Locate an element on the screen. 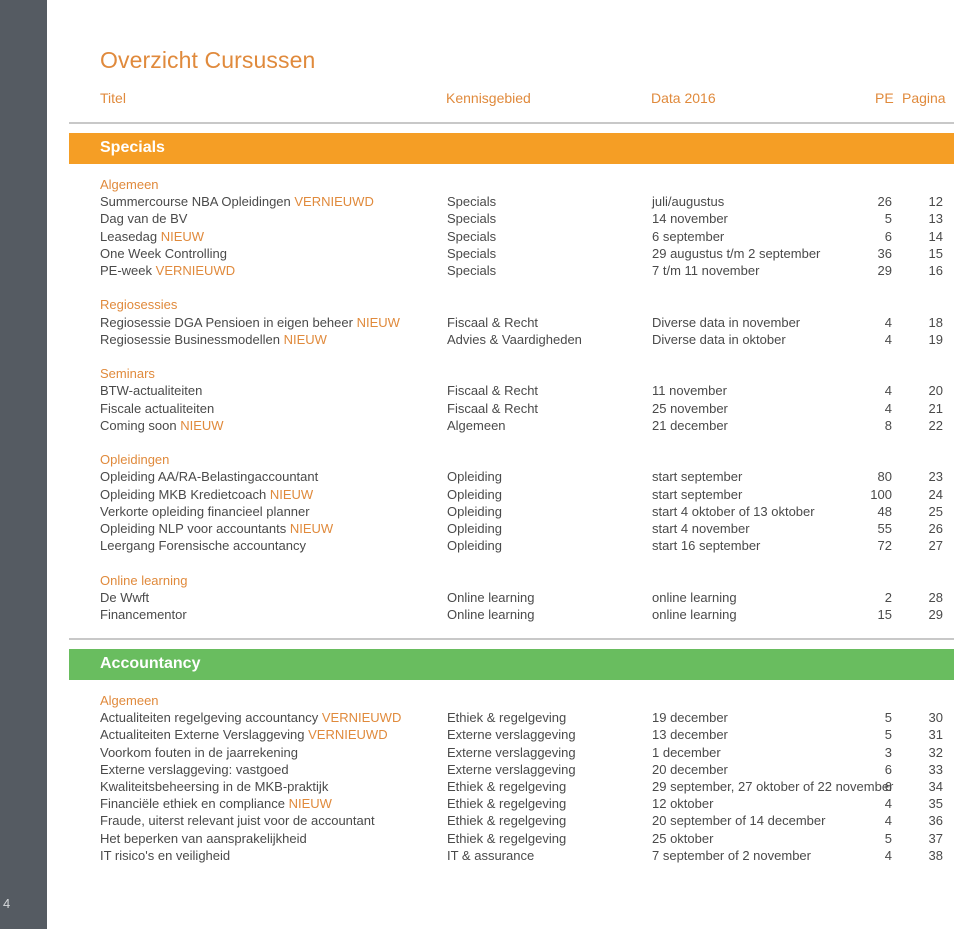  course-title-cell: Leasedag NIEUW is located at coordinates (152, 236).